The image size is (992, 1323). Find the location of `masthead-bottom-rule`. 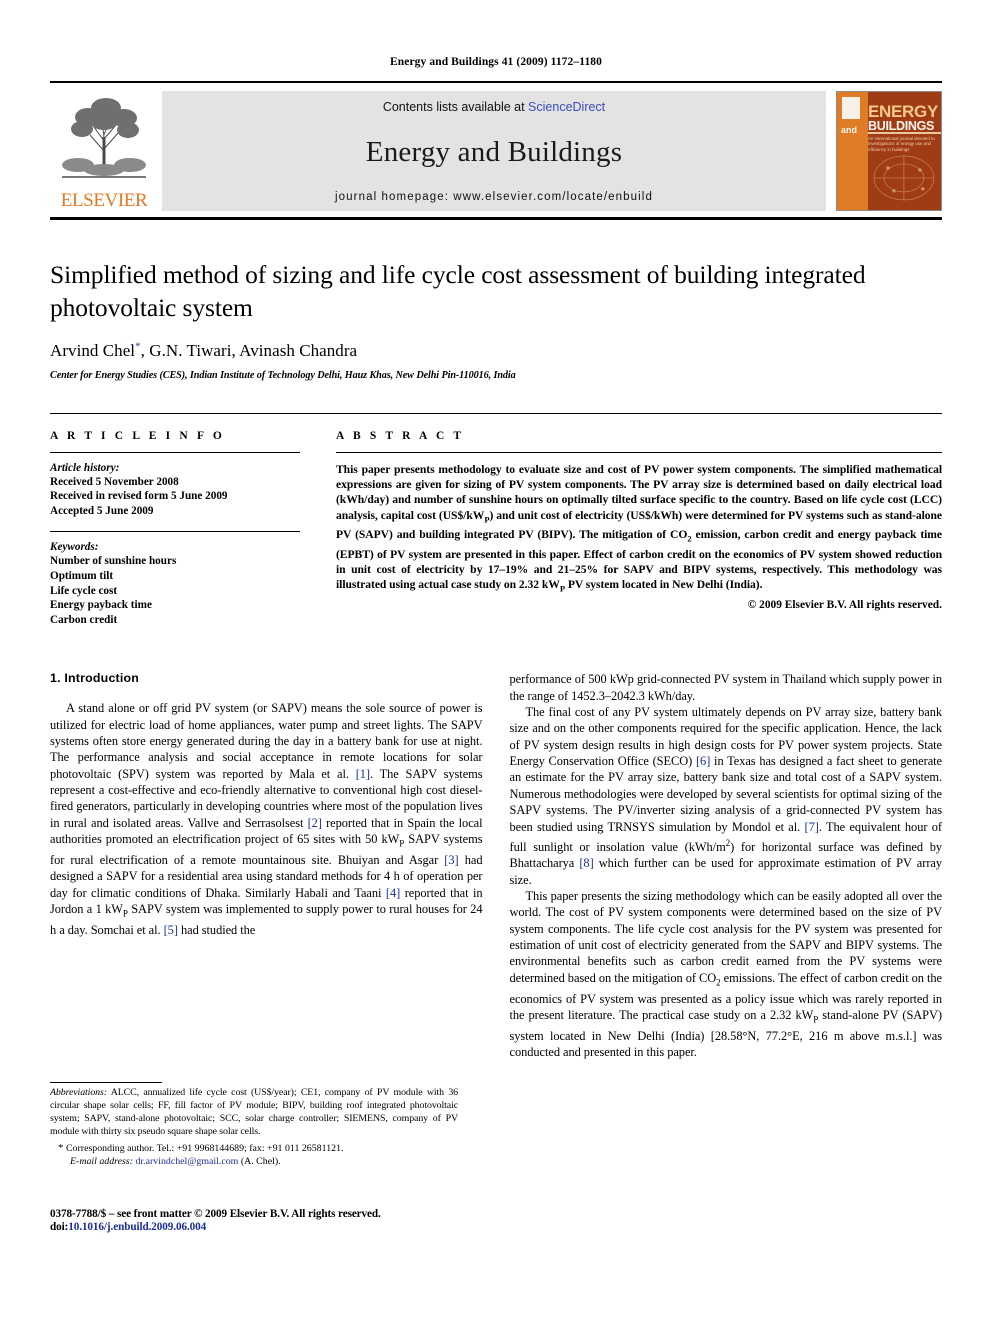

masthead-bottom-rule is located at coordinates (496, 218).